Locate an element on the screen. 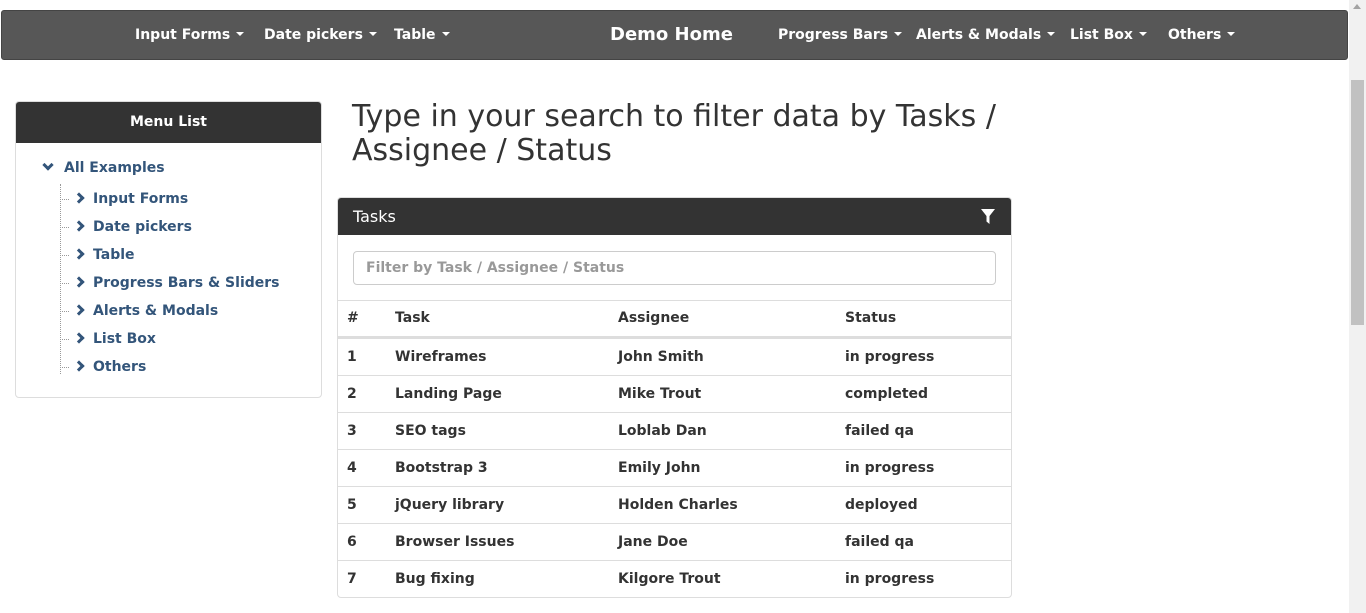 This screenshot has width=1366, height=613. tree-item-input-forms: Input Forms is located at coordinates (124, 201).